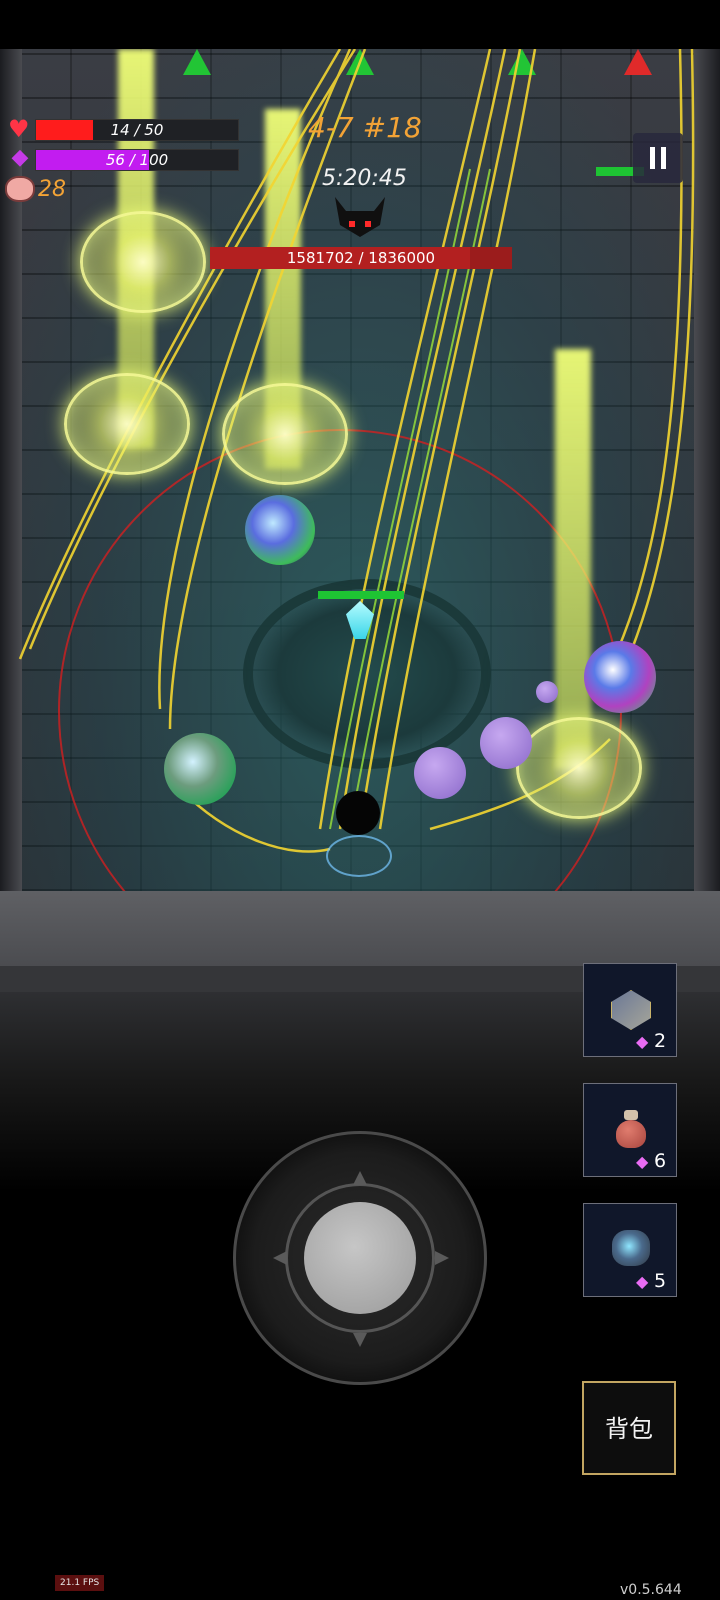  What do you see at coordinates (364, 178) in the screenshot?
I see `run-timer: 5:20:45` at bounding box center [364, 178].